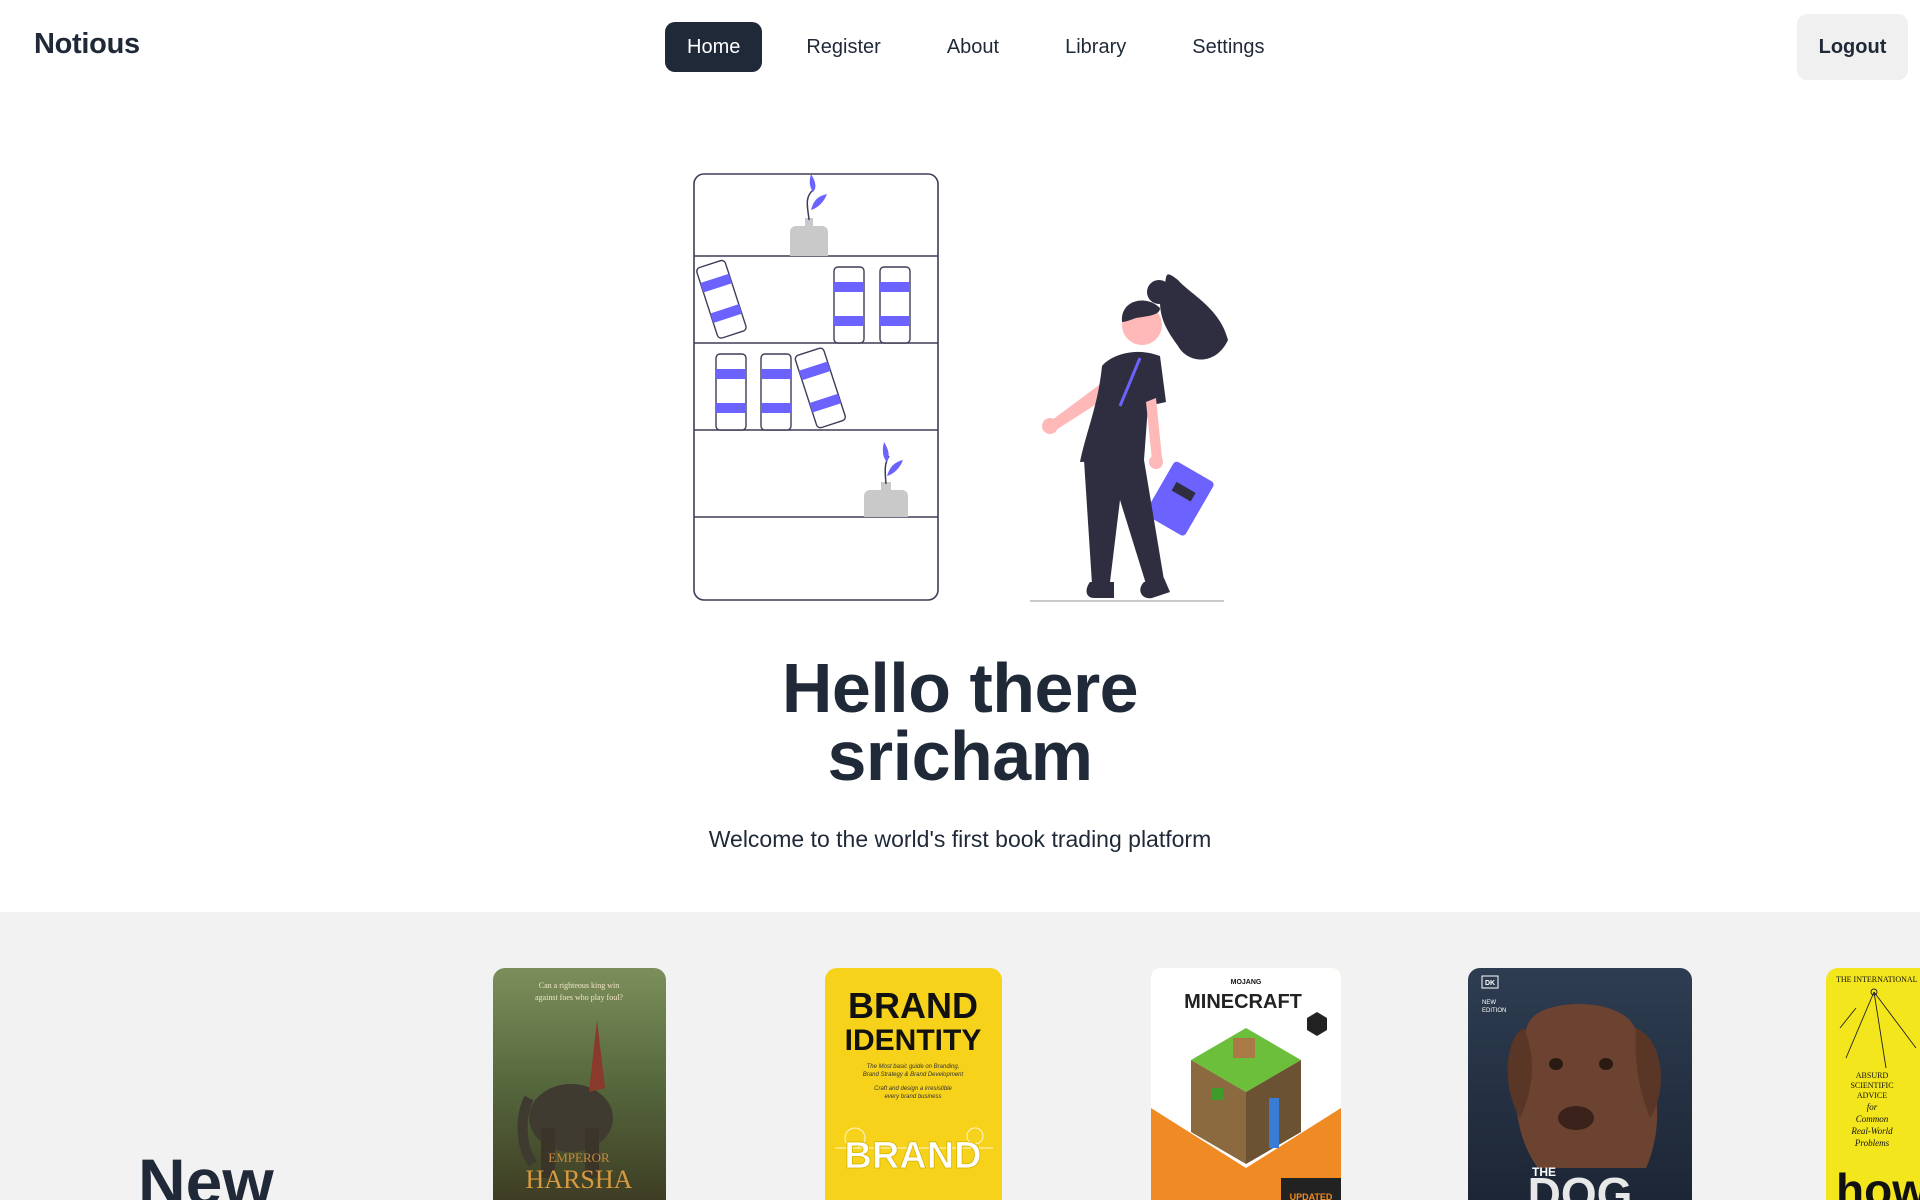  Describe the element at coordinates (206, 1172) in the screenshot. I see `section-heading: New` at that location.